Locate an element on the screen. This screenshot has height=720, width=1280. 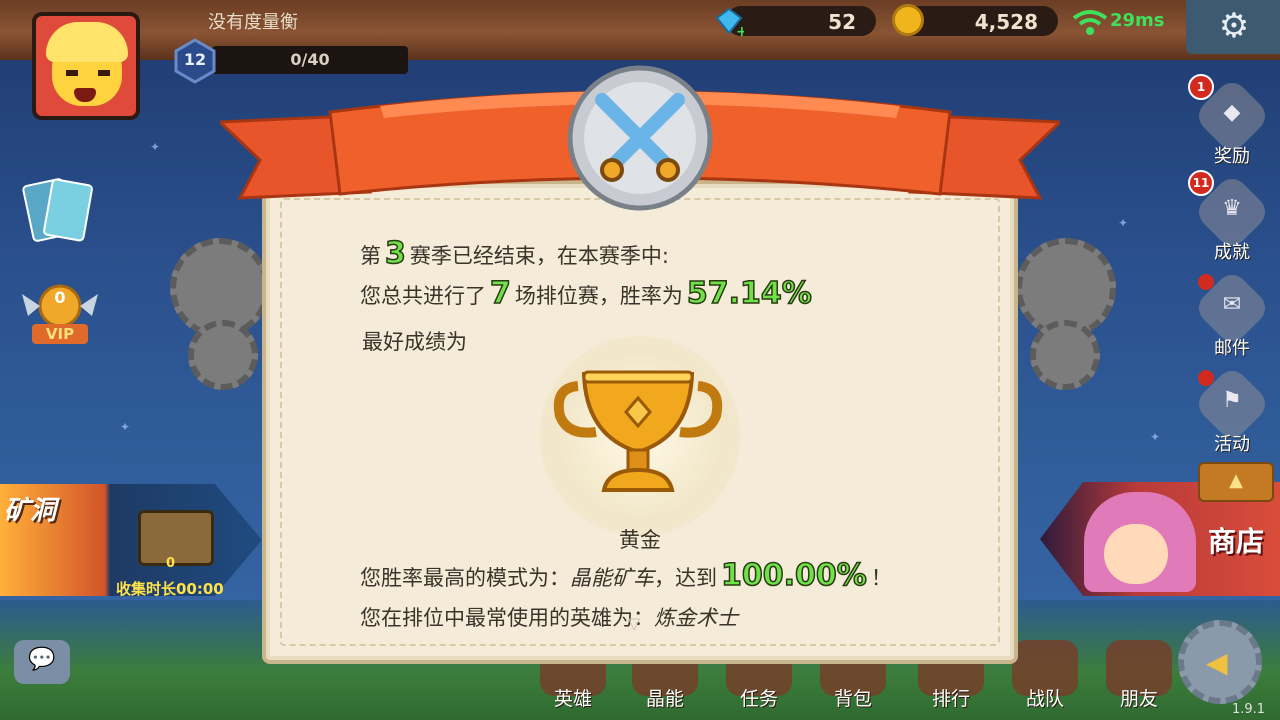
mine-cart-icon is located at coordinates (176, 538).